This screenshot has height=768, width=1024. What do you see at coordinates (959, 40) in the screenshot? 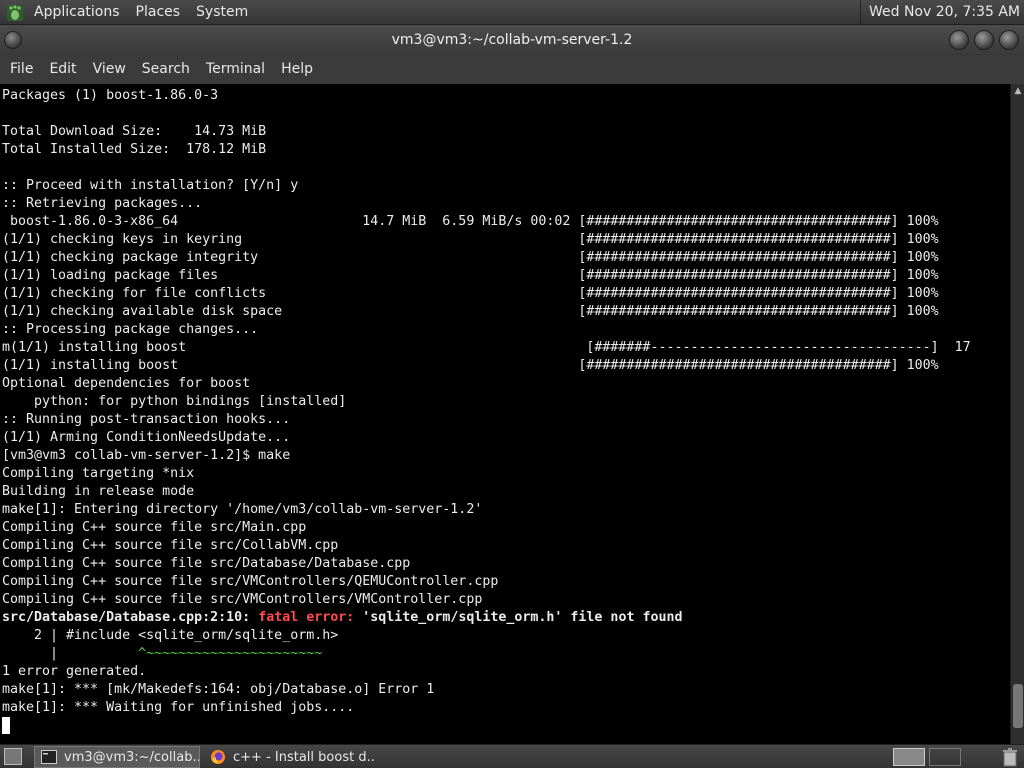
I see `minimize-button` at bounding box center [959, 40].